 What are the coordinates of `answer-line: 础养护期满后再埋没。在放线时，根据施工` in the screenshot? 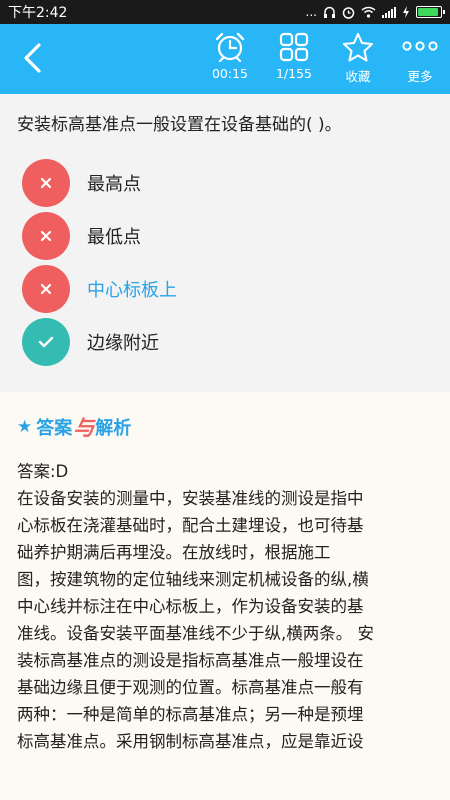 It's located at (174, 552).